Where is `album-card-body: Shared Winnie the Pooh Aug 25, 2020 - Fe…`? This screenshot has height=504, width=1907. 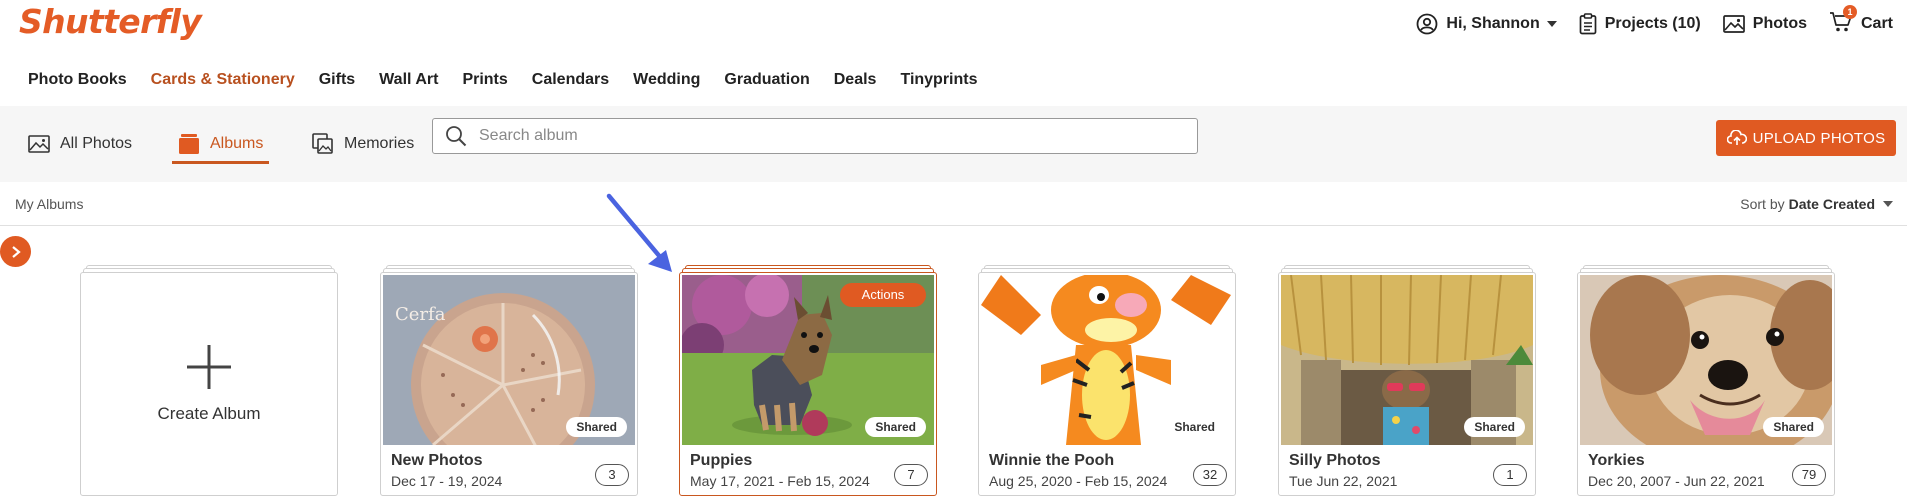
album-card-body: Shared Winnie the Pooh Aug 25, 2020 - Fe… is located at coordinates (1107, 384).